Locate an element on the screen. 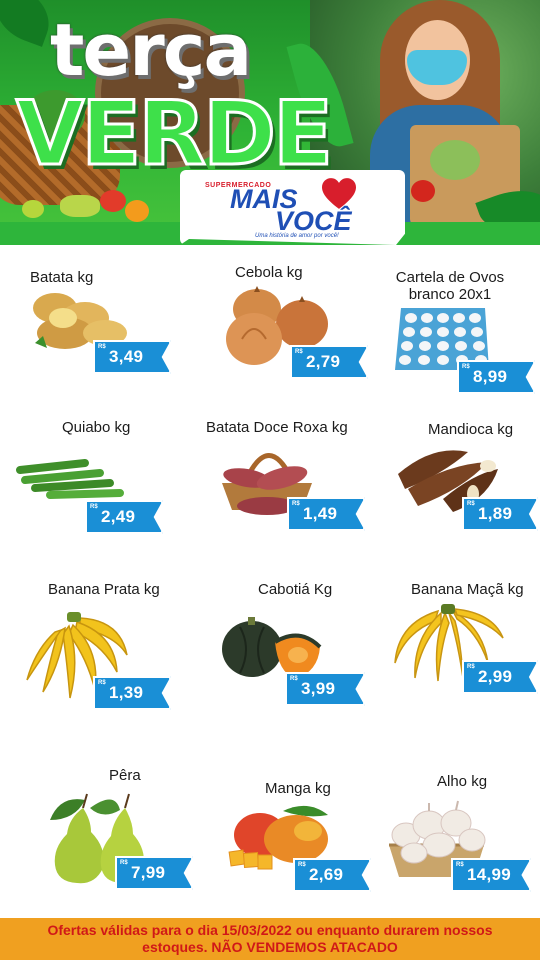 The width and height of the screenshot is (540, 960). price-value: 1,89 is located at coordinates (495, 513).